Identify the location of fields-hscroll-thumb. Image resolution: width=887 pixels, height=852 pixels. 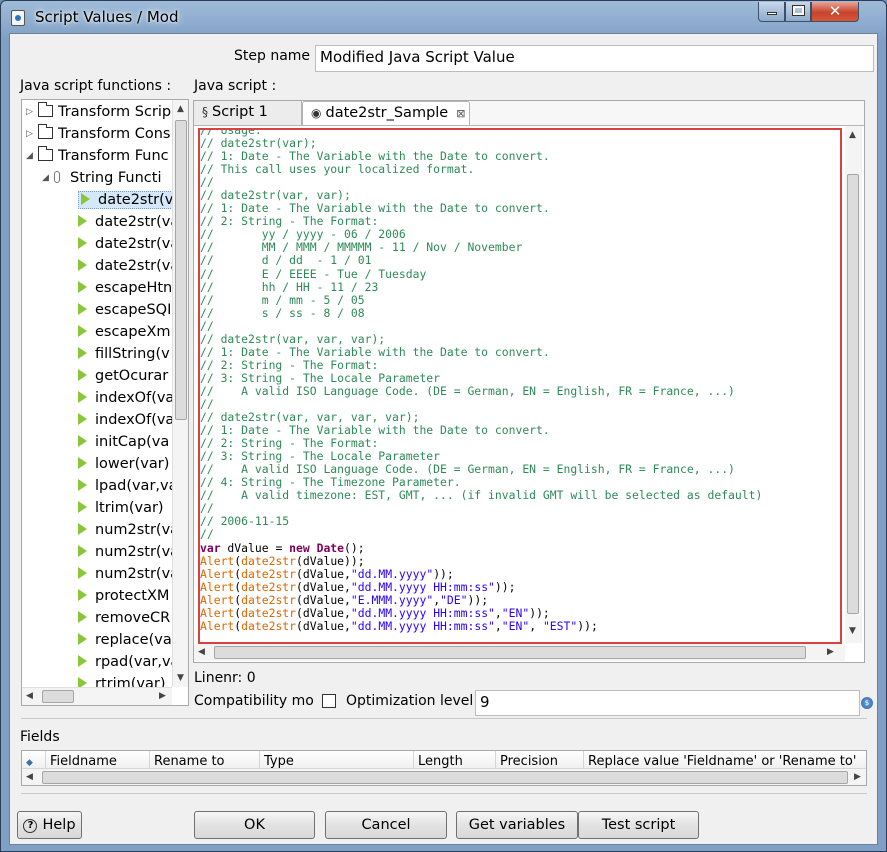
(445, 777).